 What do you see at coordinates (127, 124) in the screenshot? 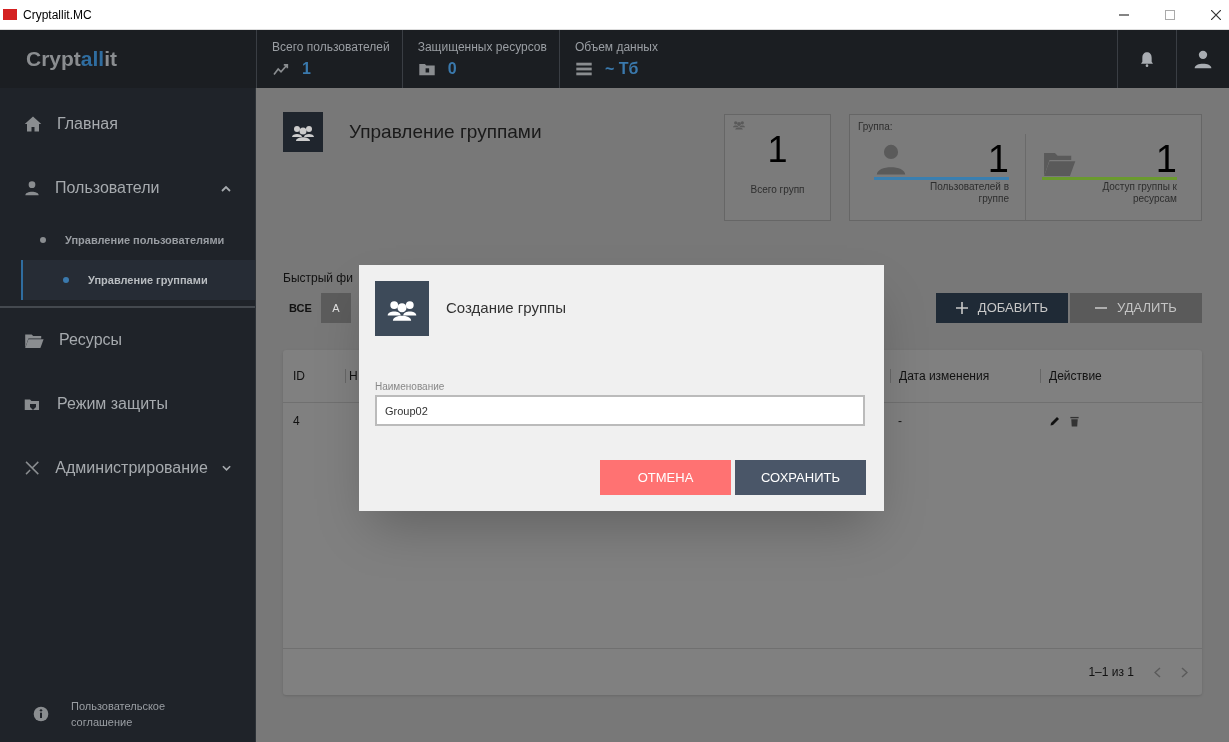
I see `sidebar-item: Главная` at bounding box center [127, 124].